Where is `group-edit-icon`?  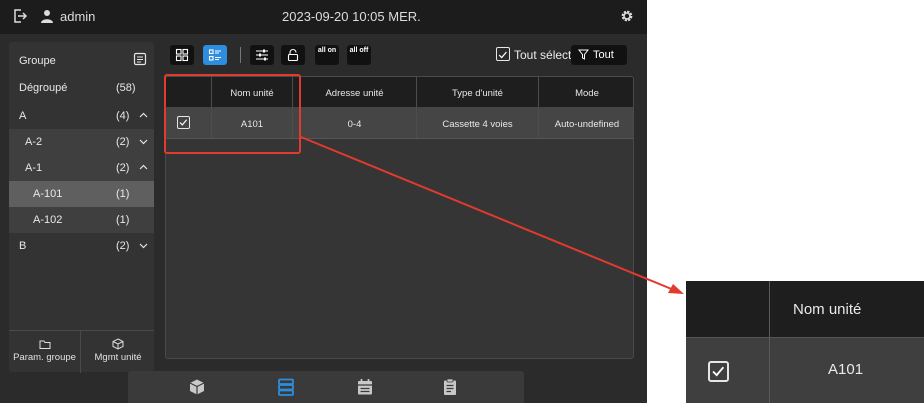
group-edit-icon is located at coordinates (140, 59).